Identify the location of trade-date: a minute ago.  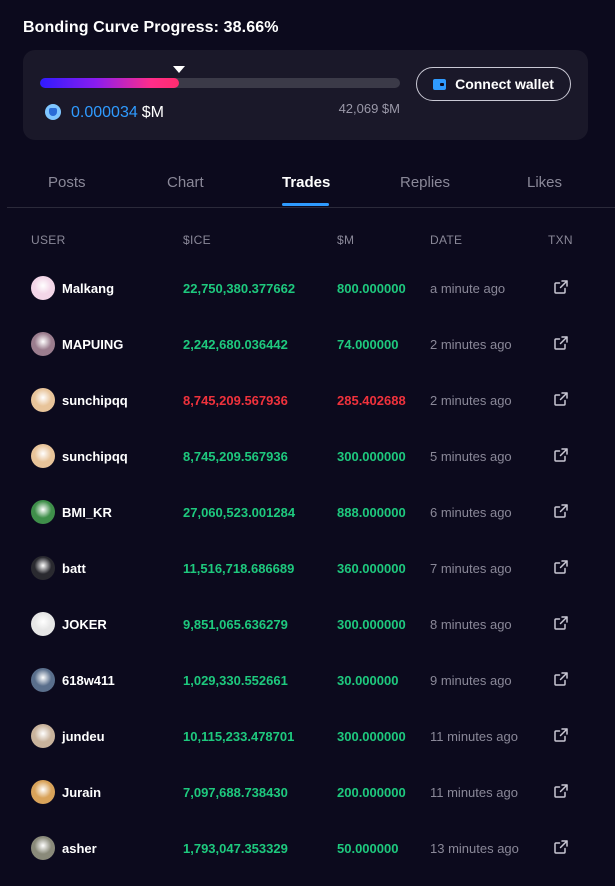
(468, 288).